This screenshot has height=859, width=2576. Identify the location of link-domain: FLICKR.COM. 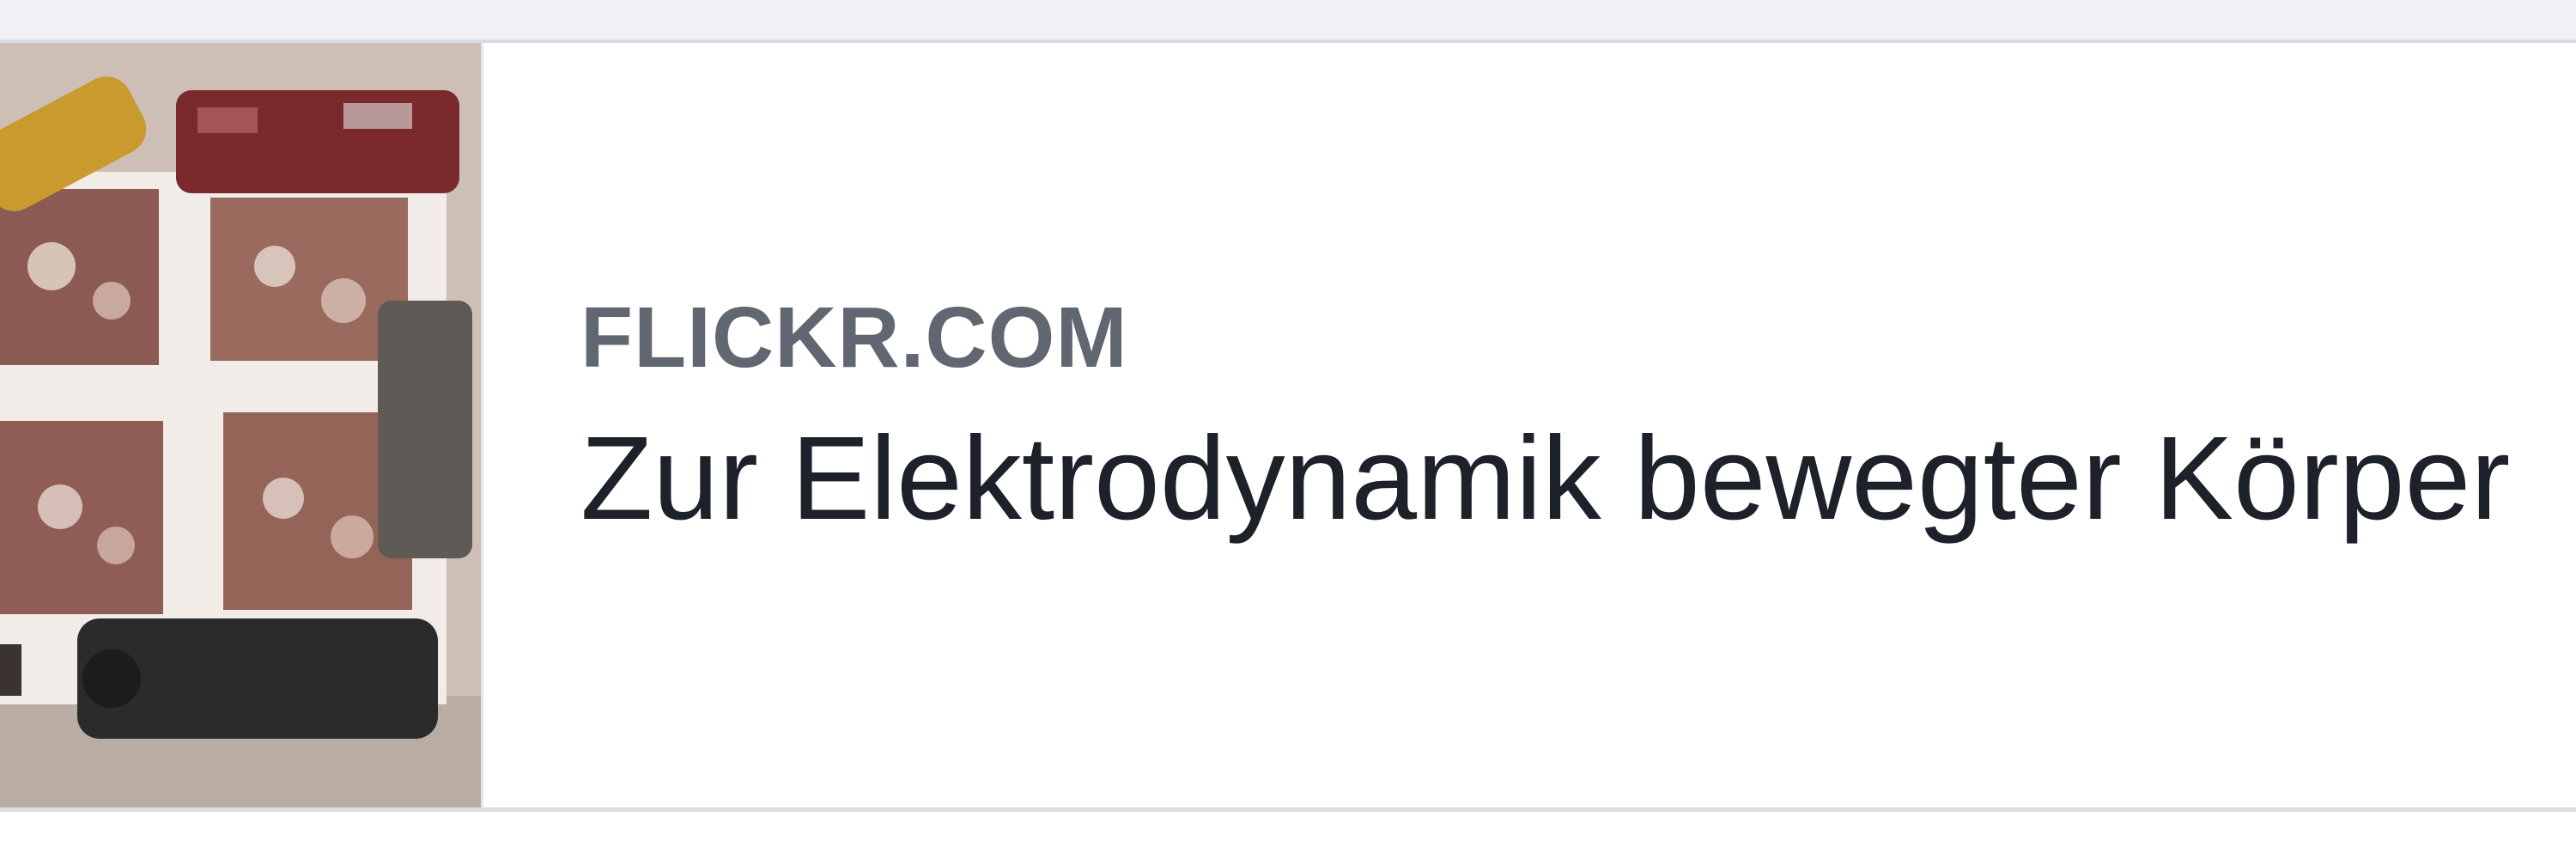
(854, 337).